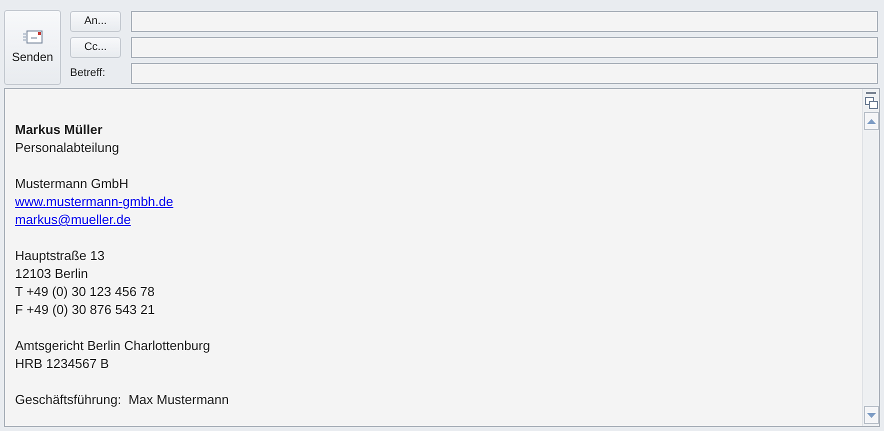 The image size is (884, 431). What do you see at coordinates (504, 73) in the screenshot?
I see `subject-field` at bounding box center [504, 73].